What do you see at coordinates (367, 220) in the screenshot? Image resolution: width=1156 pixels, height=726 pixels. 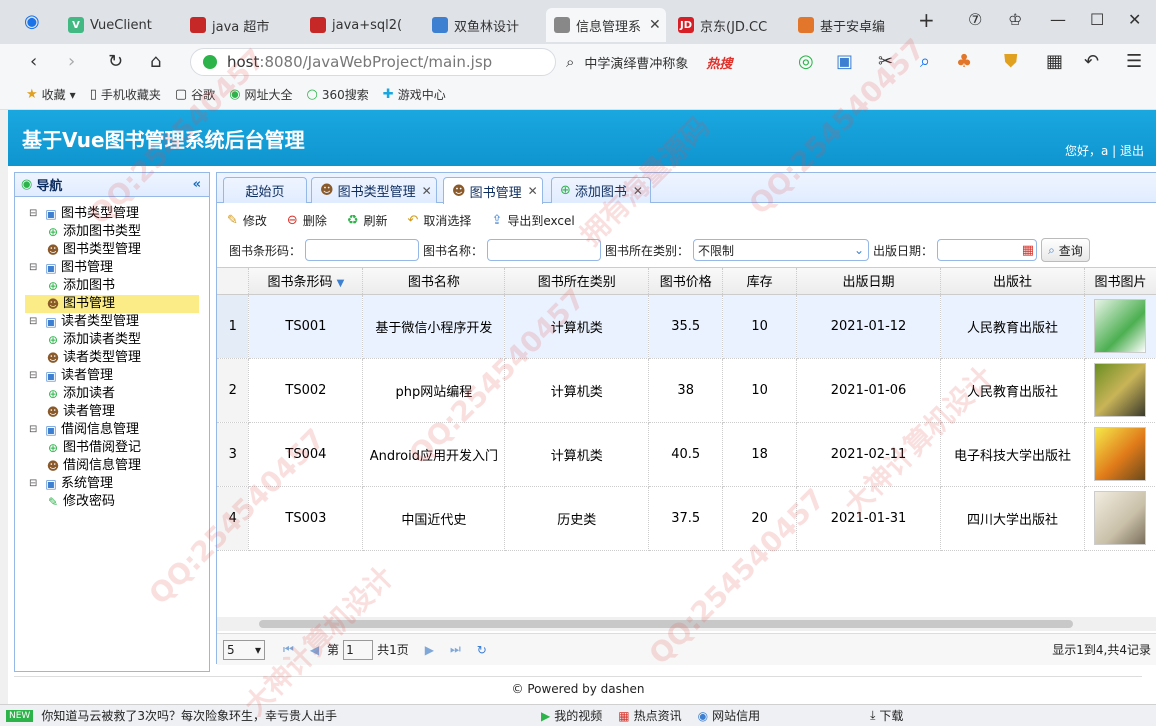 I see `refresh-button: ♻ 刷新` at bounding box center [367, 220].